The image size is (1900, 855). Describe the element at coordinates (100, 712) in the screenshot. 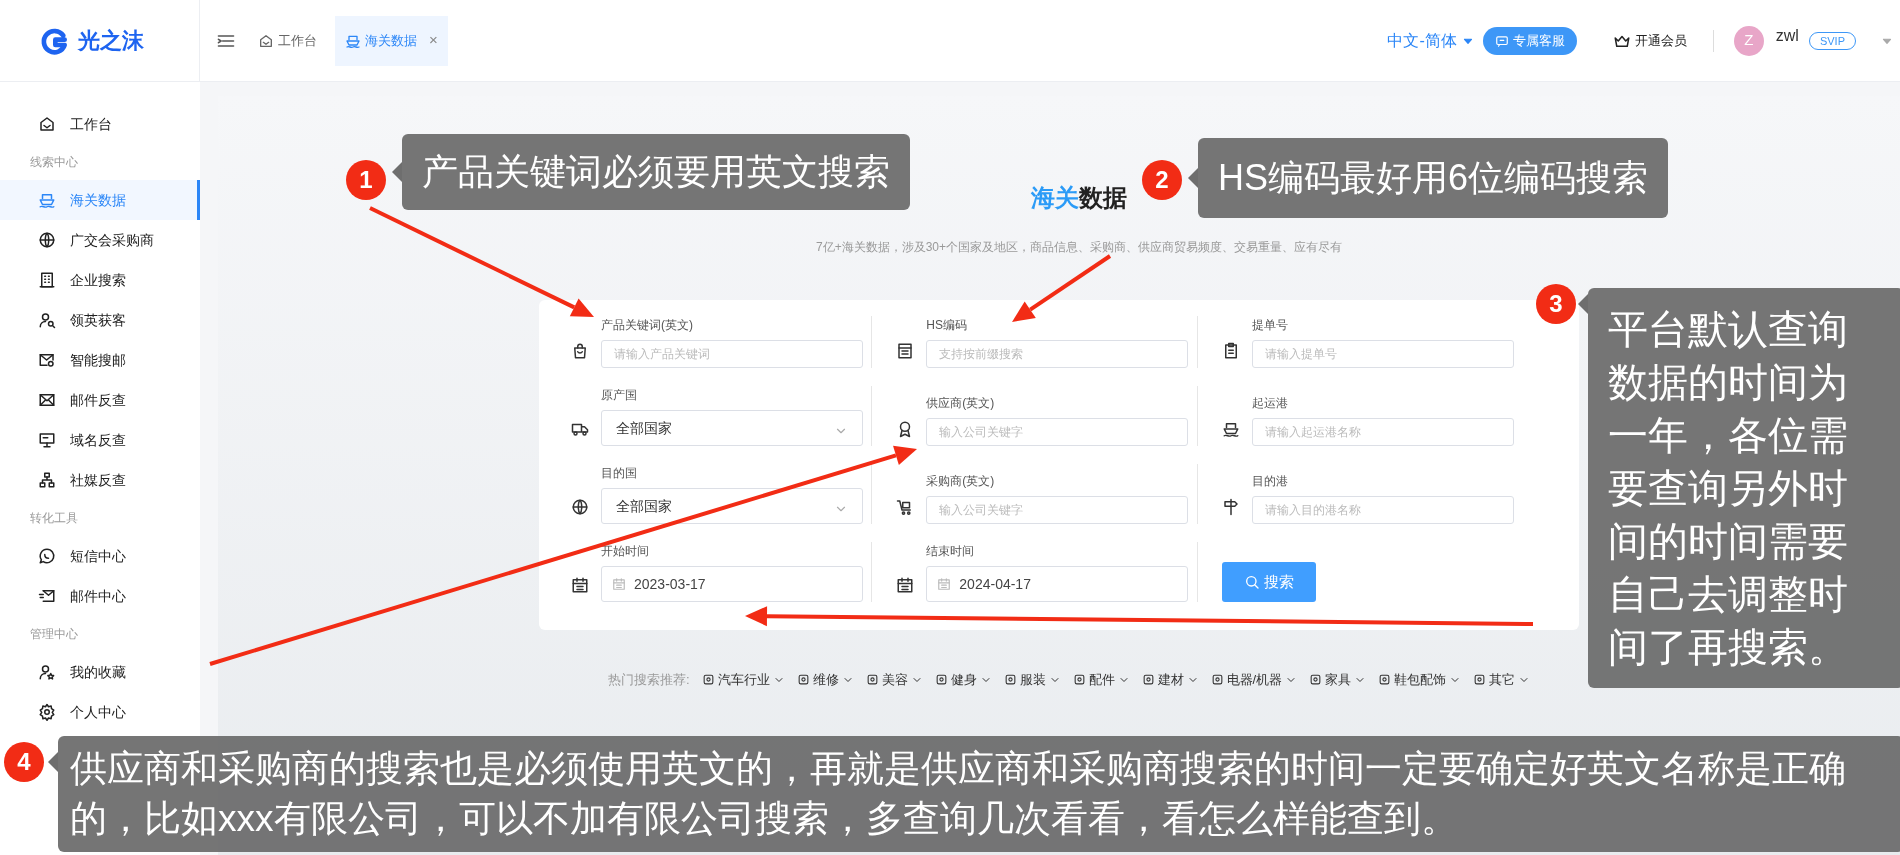

I see `sidebar-item: 个人中心` at that location.